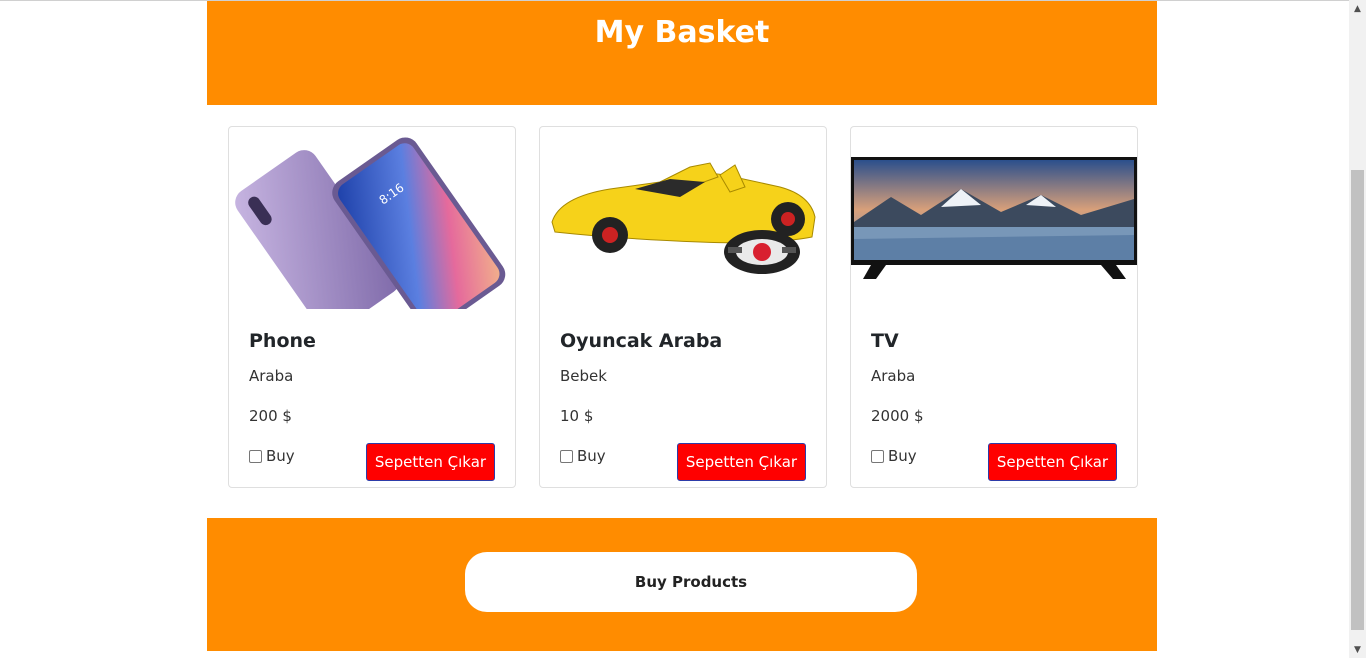 This screenshot has height=658, width=1366. Describe the element at coordinates (1357, 8) in the screenshot. I see `scroll-up-arrow-icon: ▲` at that location.